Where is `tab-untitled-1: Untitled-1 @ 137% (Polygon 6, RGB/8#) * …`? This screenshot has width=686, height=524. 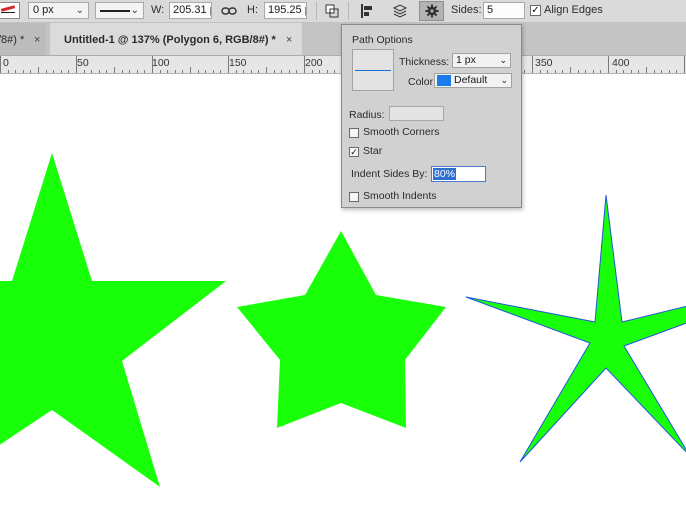 tab-untitled-1: Untitled-1 @ 137% (Polygon 6, RGB/8#) * … is located at coordinates (176, 39).